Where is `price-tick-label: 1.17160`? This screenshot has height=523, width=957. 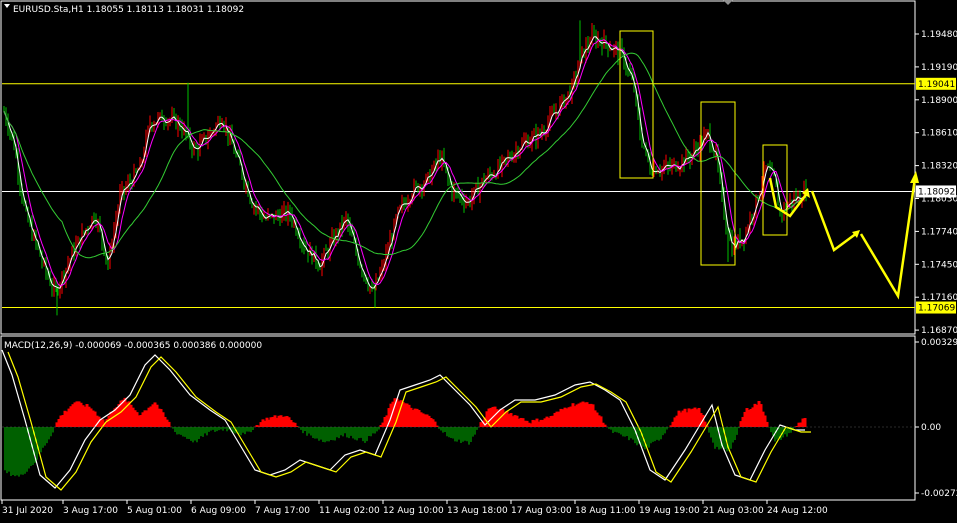
price-tick-label: 1.17160 is located at coordinates (939, 298).